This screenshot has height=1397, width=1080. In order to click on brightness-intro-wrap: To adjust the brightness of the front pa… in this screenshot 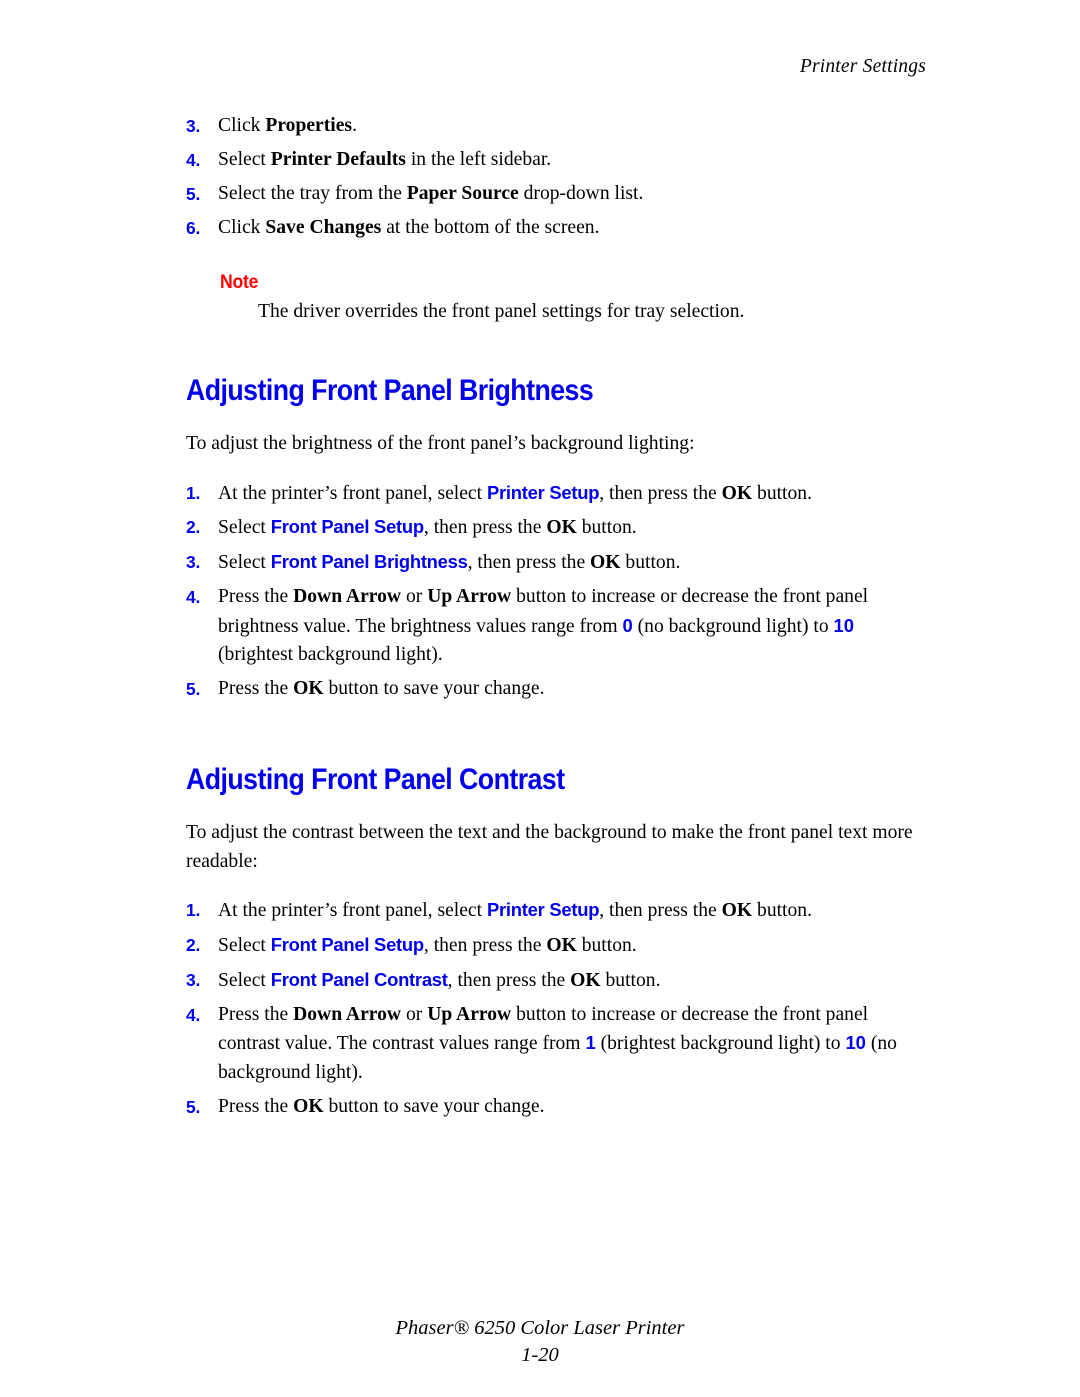, I will do `click(551, 444)`.